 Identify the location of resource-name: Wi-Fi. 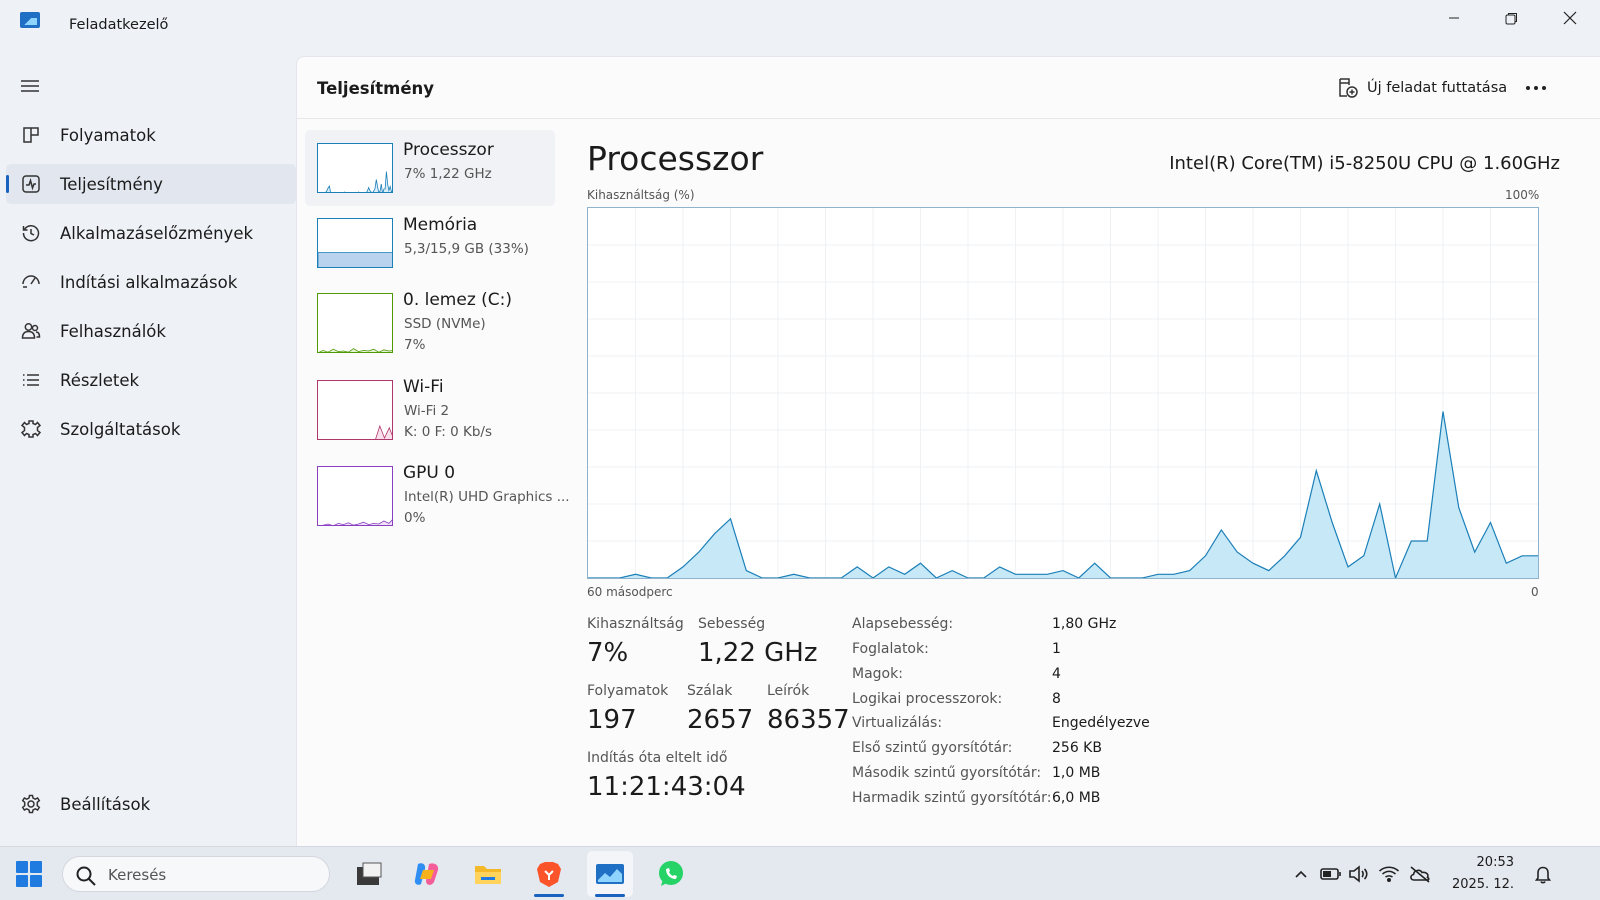
(423, 387).